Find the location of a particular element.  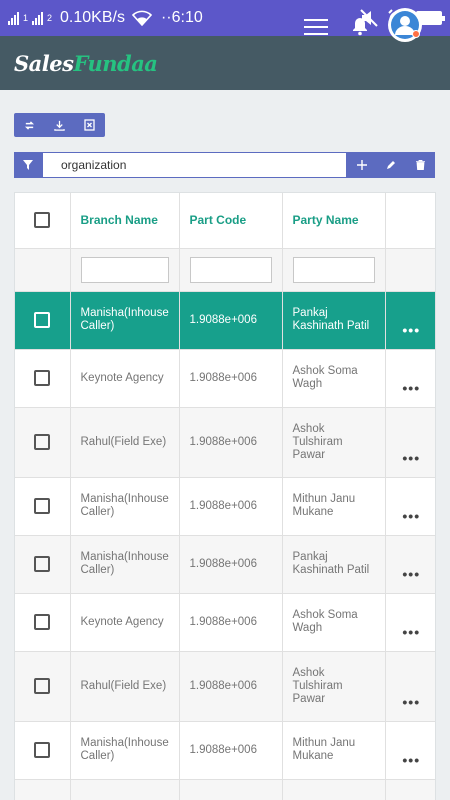

party-filter-input is located at coordinates (333, 269).